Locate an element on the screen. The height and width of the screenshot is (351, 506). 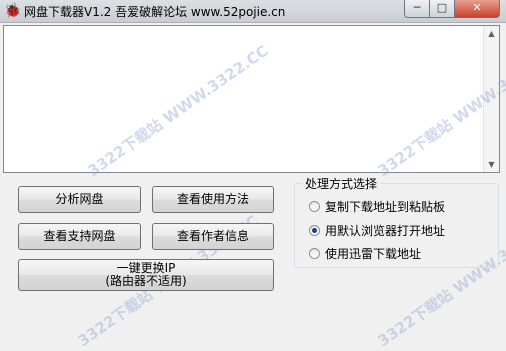
app-icon: 🐞 is located at coordinates (13, 11).